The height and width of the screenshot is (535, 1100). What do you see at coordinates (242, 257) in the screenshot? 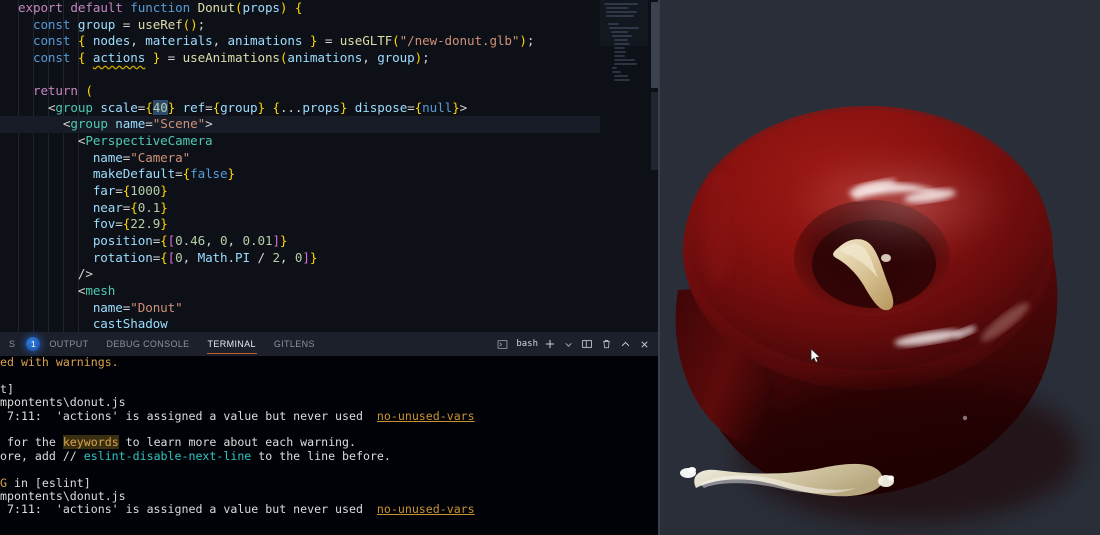
I see `code-token: PI` at bounding box center [242, 257].